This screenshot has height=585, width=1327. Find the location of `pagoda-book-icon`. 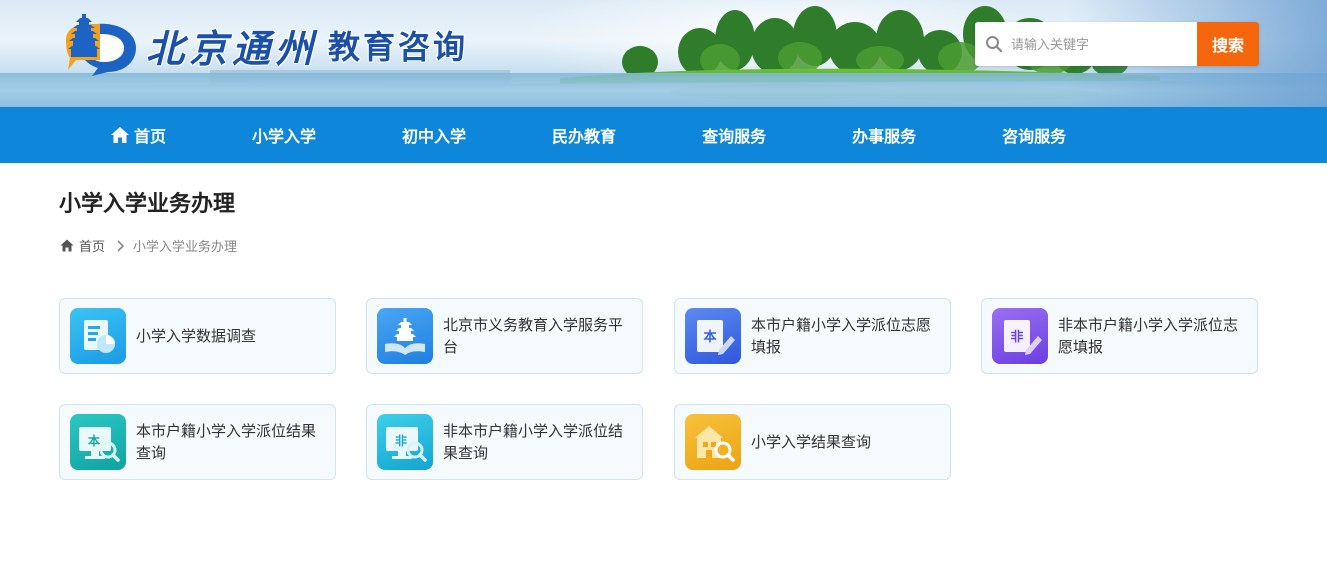

pagoda-book-icon is located at coordinates (405, 336).